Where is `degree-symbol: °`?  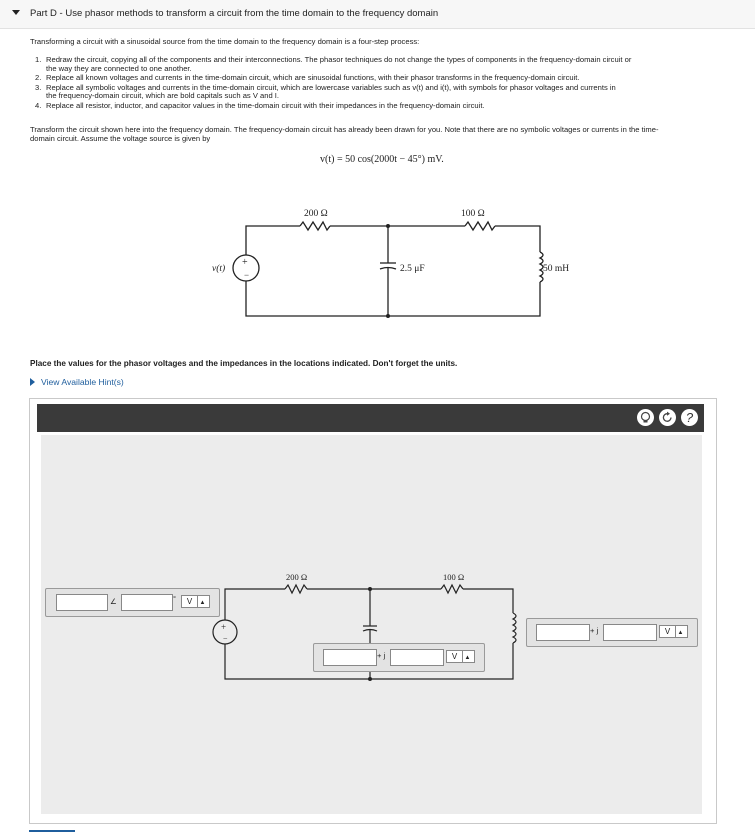 degree-symbol: ° is located at coordinates (175, 598).